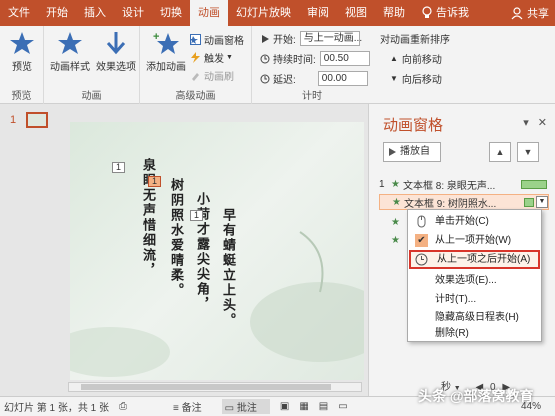 The width and height of the screenshot is (555, 416). Describe the element at coordinates (318, 13) in the screenshot. I see `tab-review: 审阅` at that location.